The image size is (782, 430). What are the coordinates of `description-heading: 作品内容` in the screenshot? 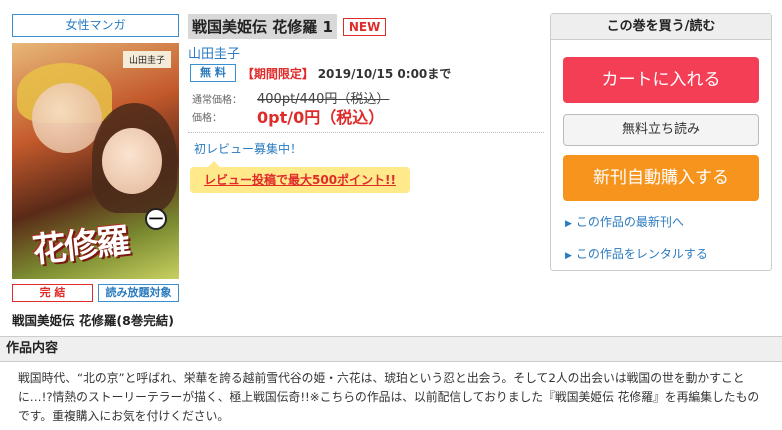 It's located at (391, 349).